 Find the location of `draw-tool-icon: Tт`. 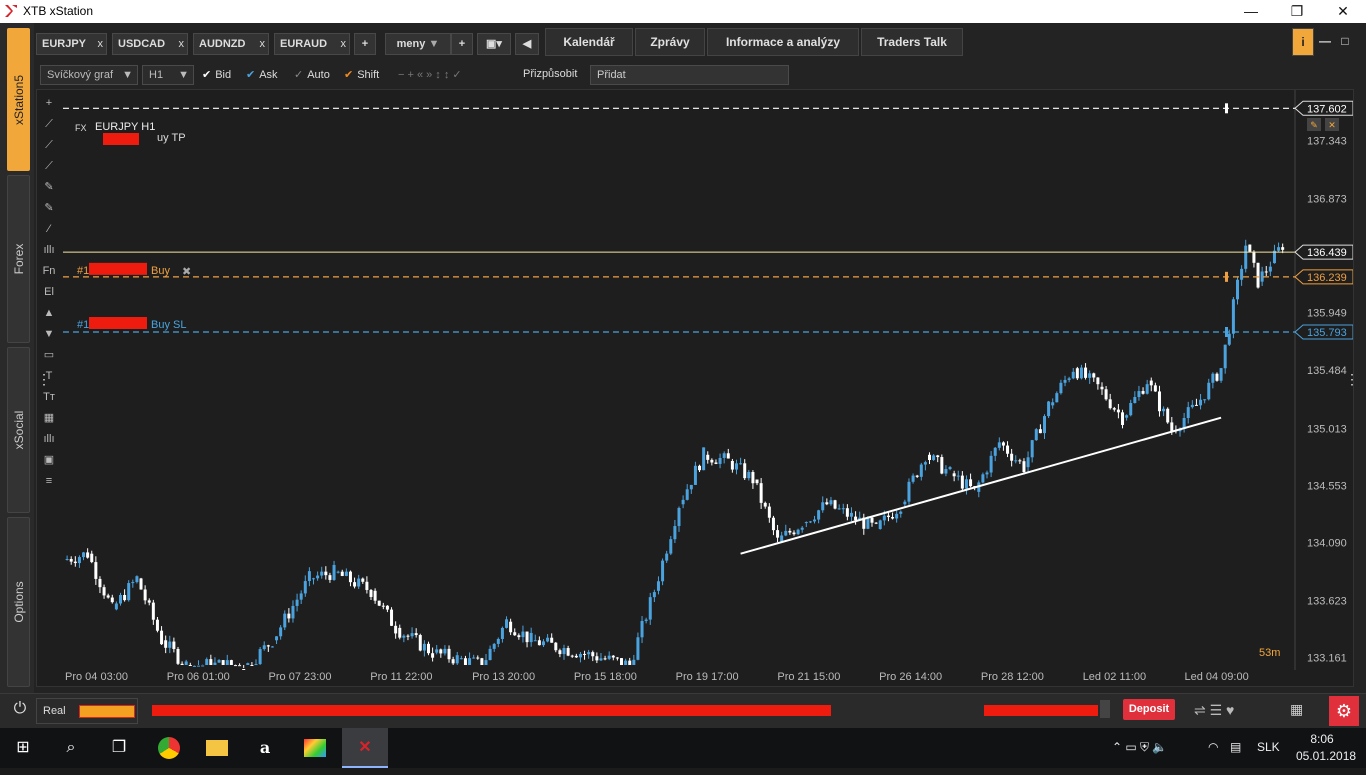

draw-tool-icon: Tт is located at coordinates (49, 397).